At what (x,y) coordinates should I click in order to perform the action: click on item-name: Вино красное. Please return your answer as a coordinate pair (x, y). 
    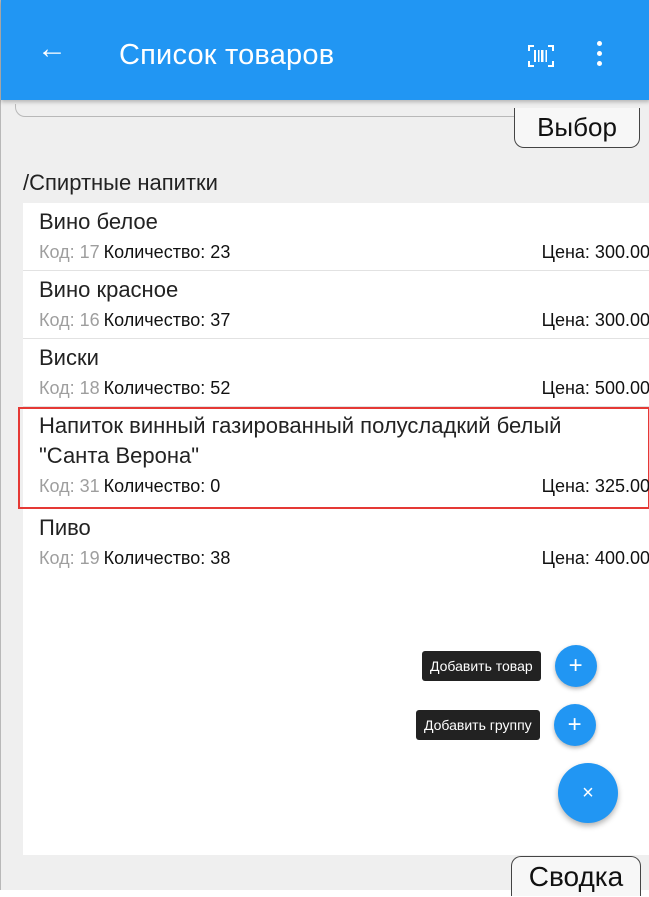
    Looking at the image, I should click on (109, 289).